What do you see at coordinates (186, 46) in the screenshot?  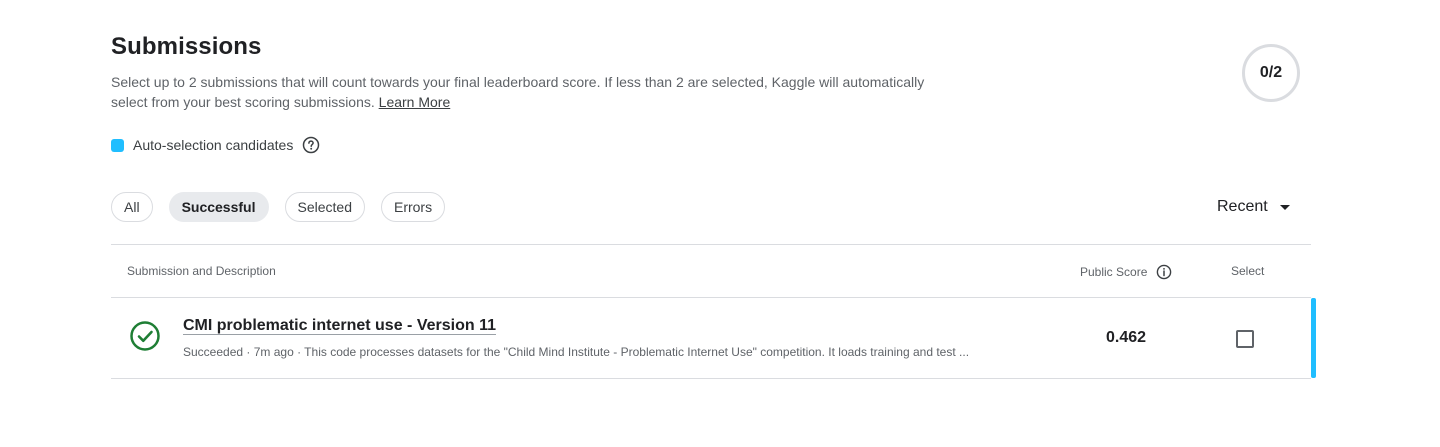 I see `page-title: Submissions` at bounding box center [186, 46].